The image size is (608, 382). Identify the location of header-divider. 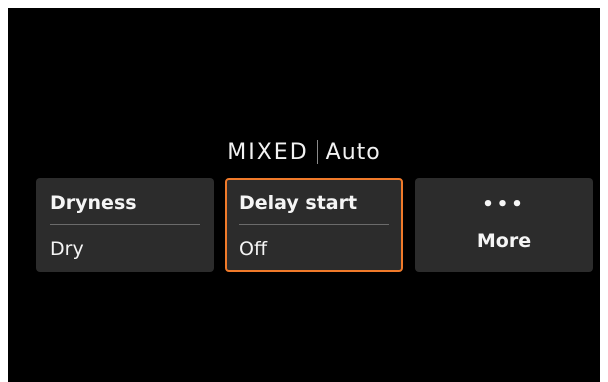
(317, 152).